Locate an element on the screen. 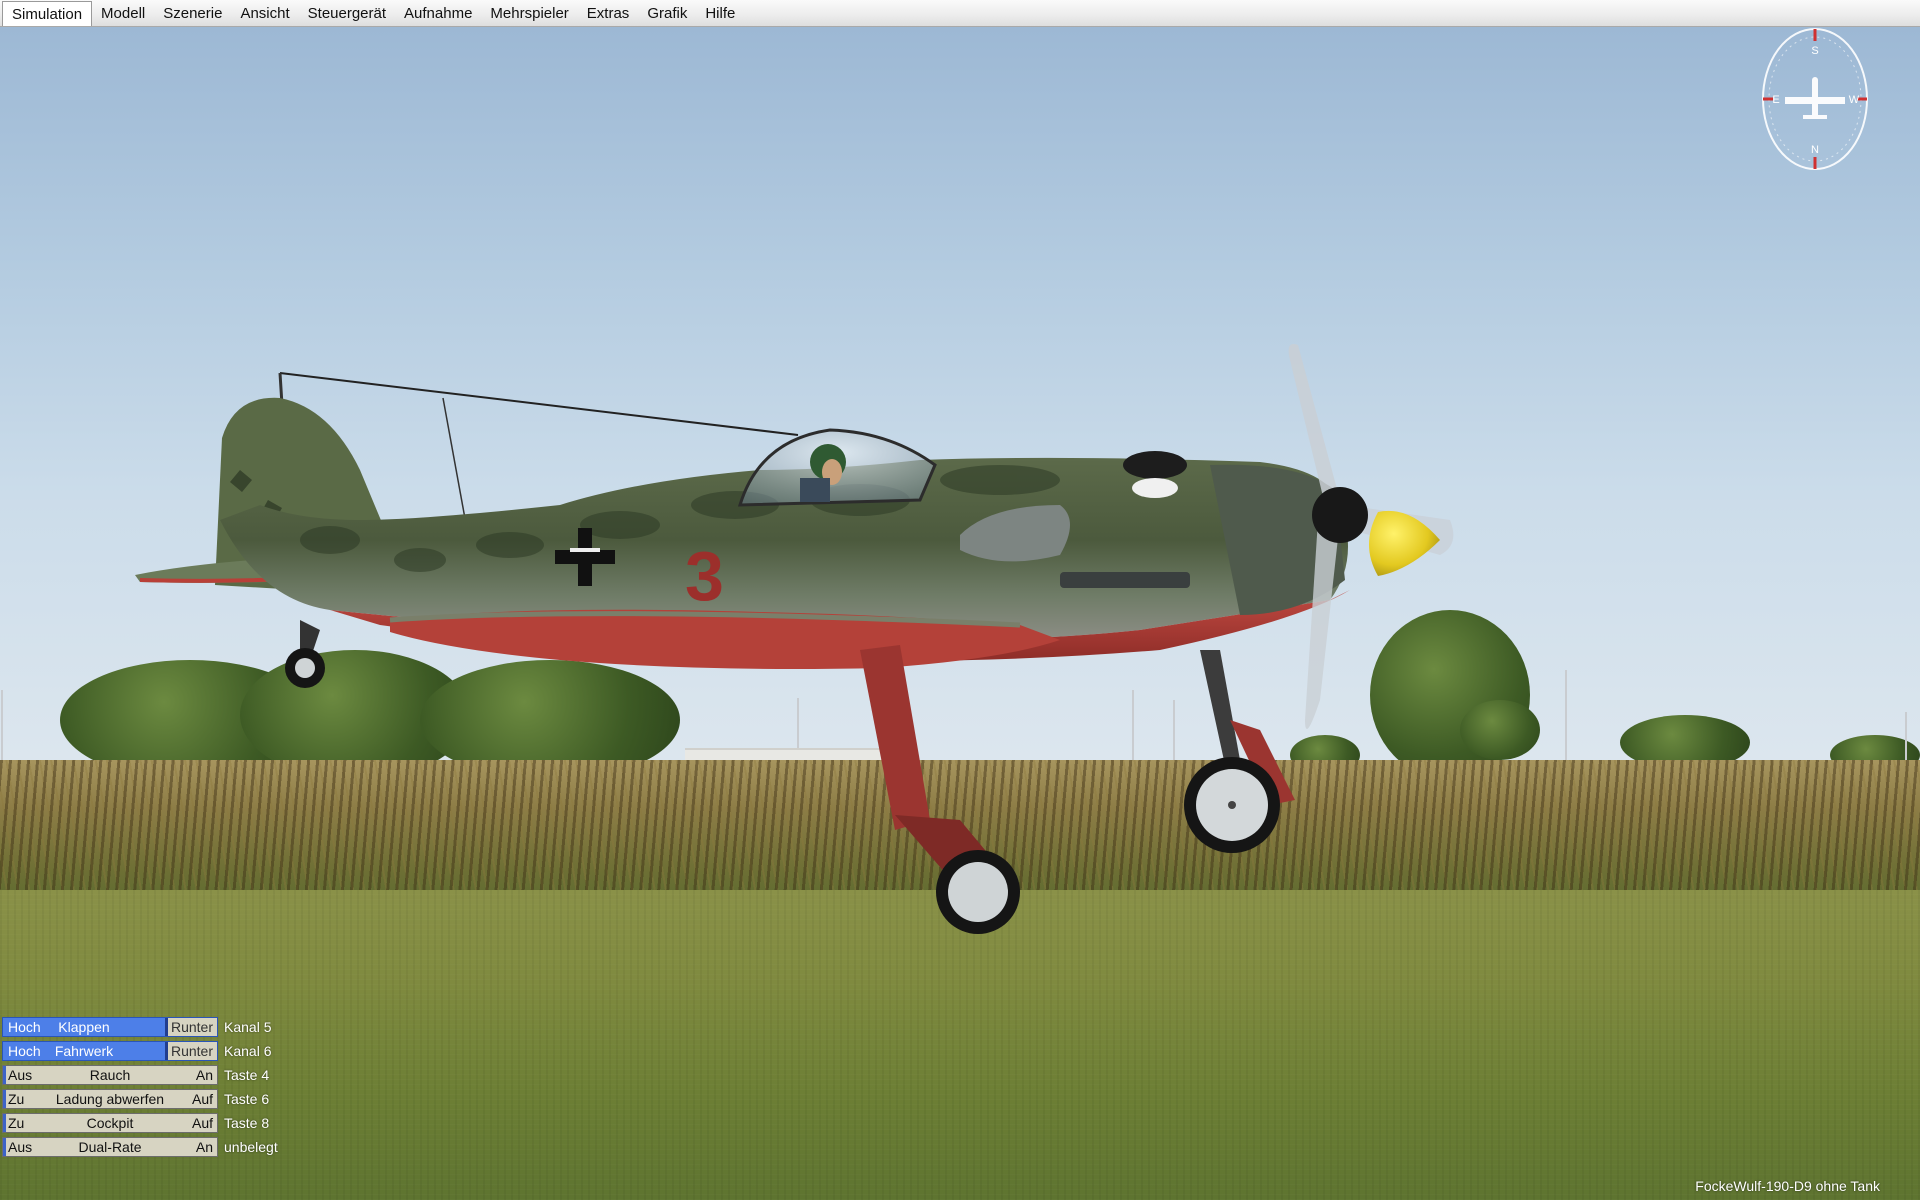  switch-assignment: Taste 6 is located at coordinates (247, 1099).